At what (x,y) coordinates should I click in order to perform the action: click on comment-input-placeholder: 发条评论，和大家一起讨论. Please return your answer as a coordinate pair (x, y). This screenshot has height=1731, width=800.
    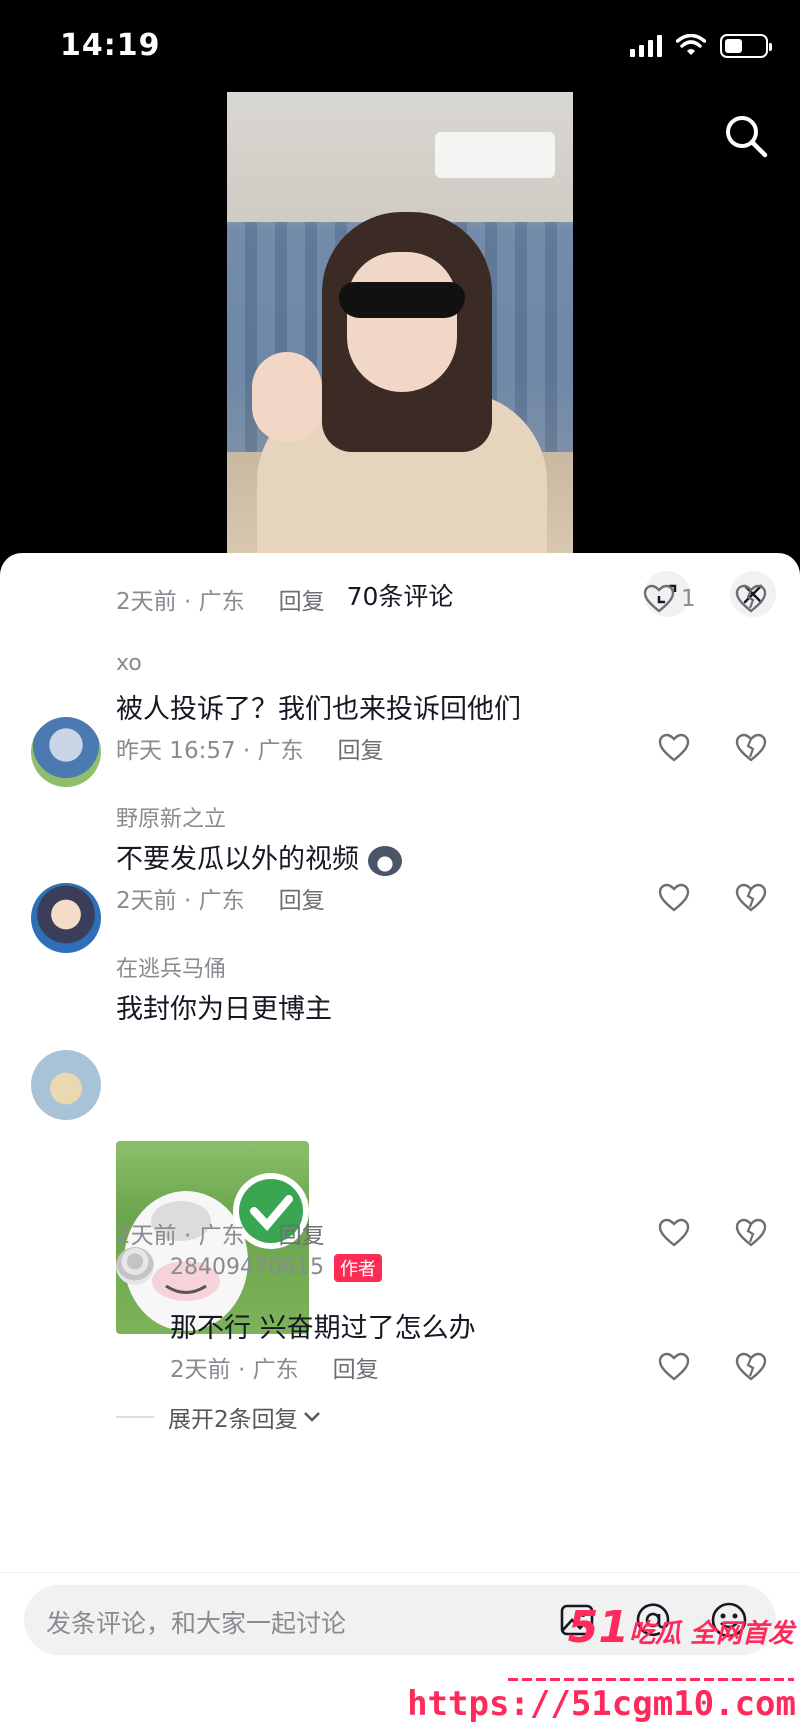
    Looking at the image, I should click on (196, 1623).